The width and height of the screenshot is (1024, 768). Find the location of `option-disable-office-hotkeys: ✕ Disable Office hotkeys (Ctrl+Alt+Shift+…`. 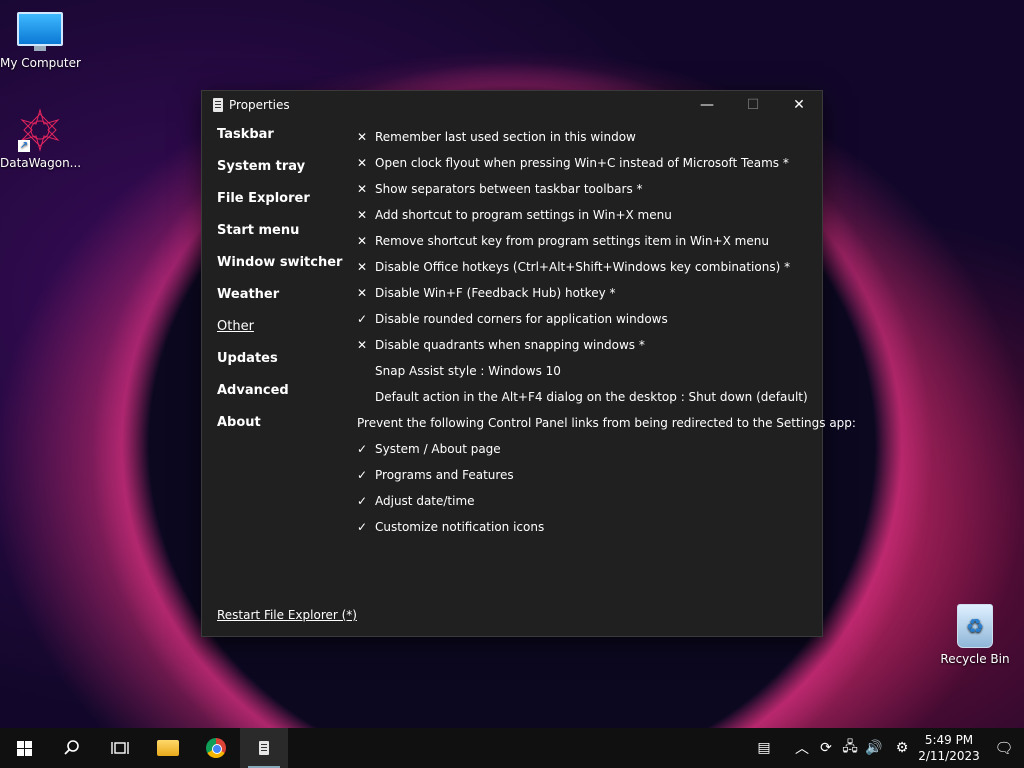

option-disable-office-hotkeys: ✕ Disable Office hotkeys (Ctrl+Alt+Shift+… is located at coordinates (584, 267).